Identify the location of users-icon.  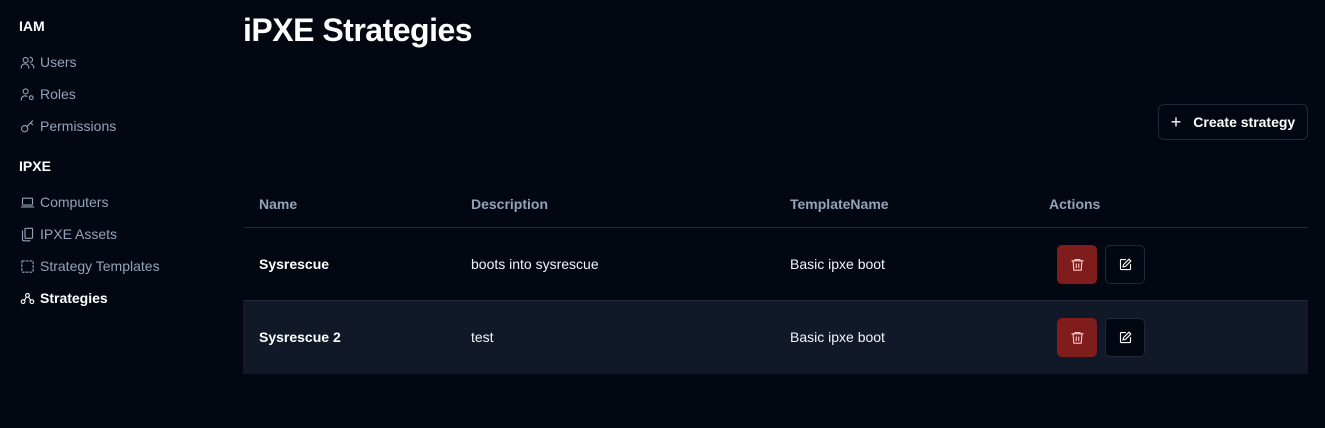
(27, 62).